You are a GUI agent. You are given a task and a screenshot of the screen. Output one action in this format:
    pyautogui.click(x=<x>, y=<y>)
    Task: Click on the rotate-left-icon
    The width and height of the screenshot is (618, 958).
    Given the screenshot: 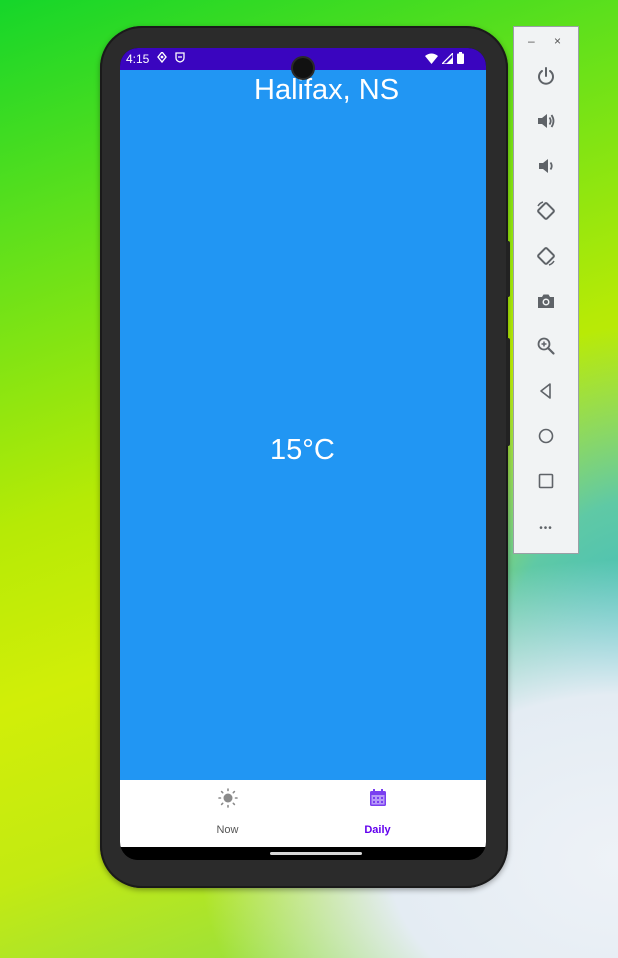 What is the action you would take?
    pyautogui.click(x=546, y=213)
    